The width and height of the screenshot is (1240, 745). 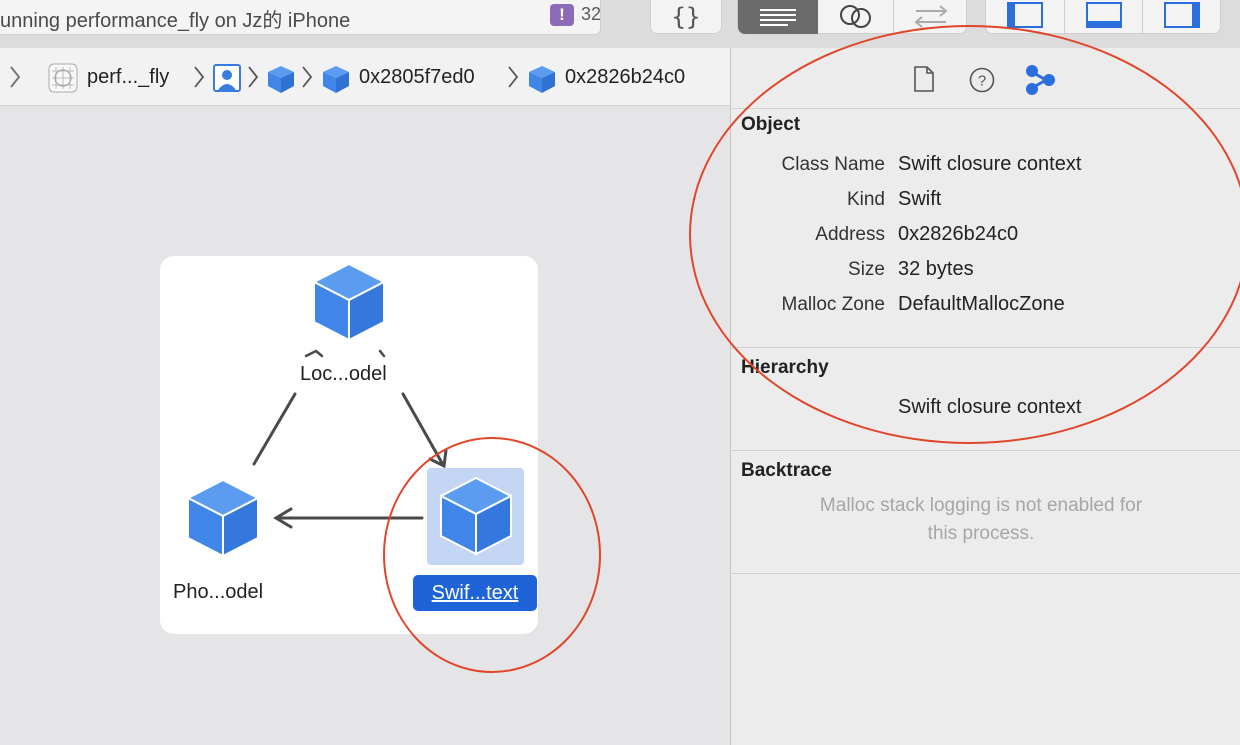 I want to click on edge-loc-pho, so click(x=274, y=429).